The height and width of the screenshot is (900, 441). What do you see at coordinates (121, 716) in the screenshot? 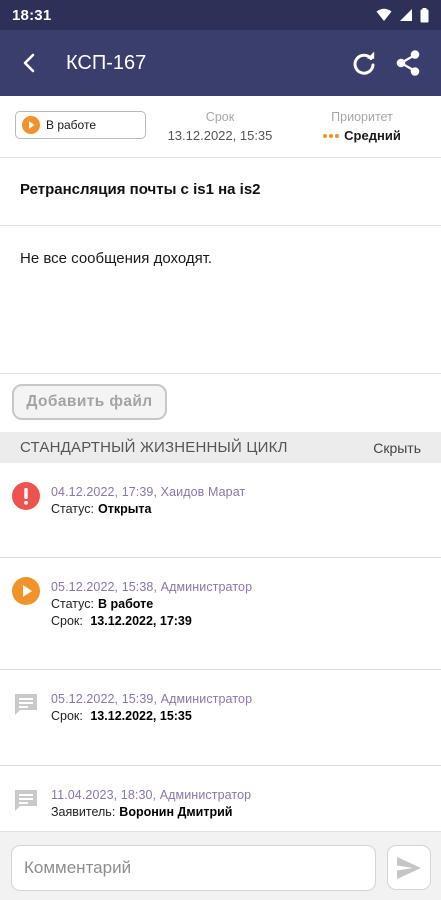
I see `event-line: Срок: 13.12.2022, 15:35` at bounding box center [121, 716].